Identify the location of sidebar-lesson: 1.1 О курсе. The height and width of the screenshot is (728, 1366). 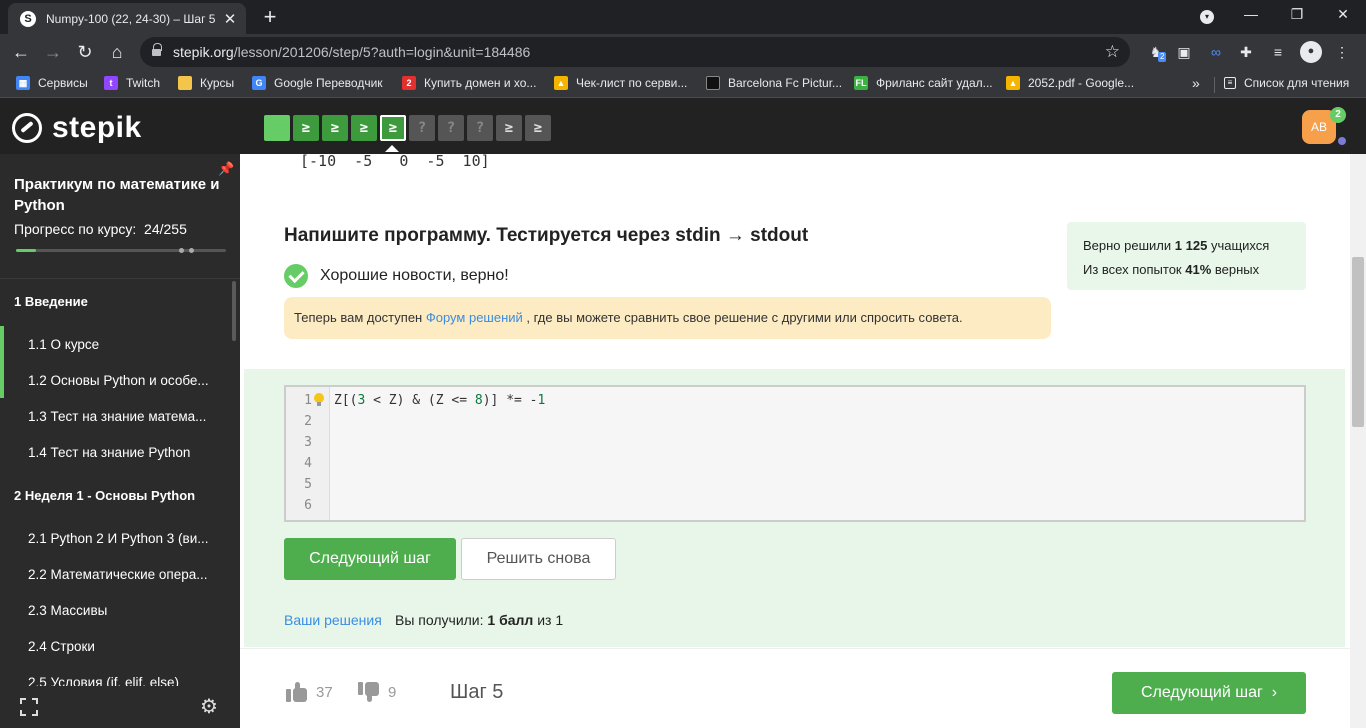
(126, 344).